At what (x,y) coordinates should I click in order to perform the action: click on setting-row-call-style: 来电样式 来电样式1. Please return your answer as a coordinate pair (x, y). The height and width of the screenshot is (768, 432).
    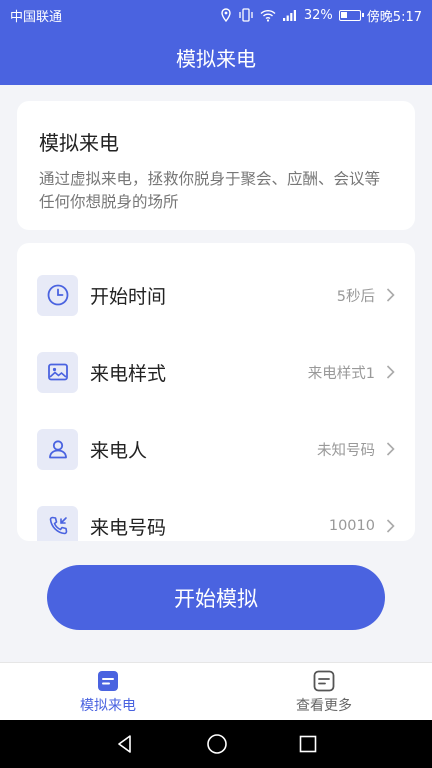
    Looking at the image, I should click on (216, 372).